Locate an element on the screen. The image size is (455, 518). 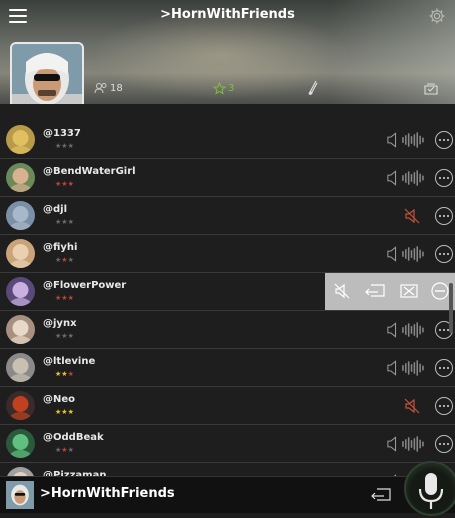
star-icon is located at coordinates (219, 88).